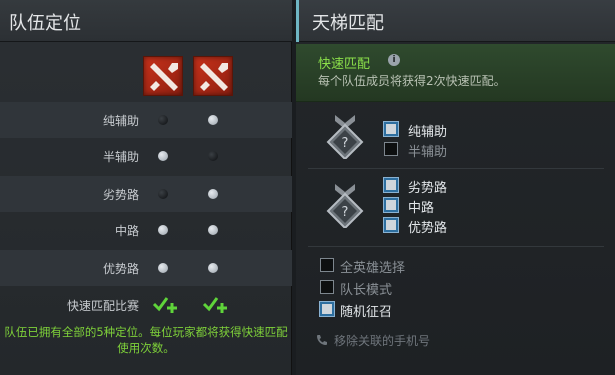  I want to click on role-label: 纯辅助, so click(120, 121).